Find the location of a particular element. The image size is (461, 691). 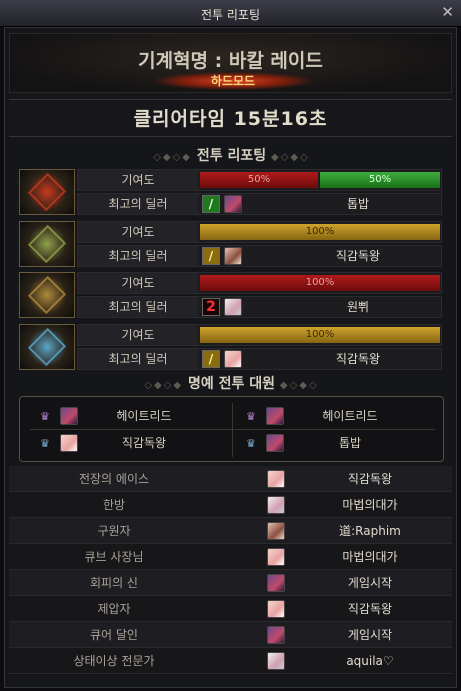

raid-row: 기여도 50% 50% 최고의 딜러 / 톱밥 is located at coordinates (230, 192).